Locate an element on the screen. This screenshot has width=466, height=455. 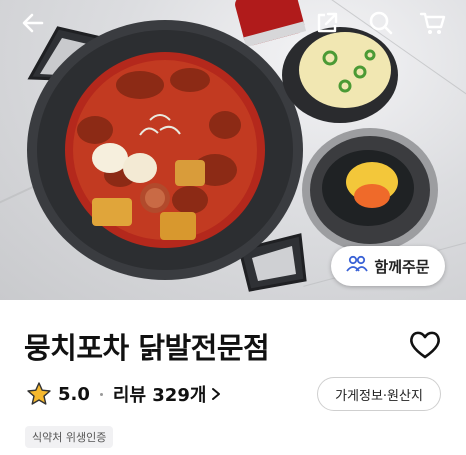
rating-row: 5.0 리뷰 329개 is located at coordinates (124, 394).